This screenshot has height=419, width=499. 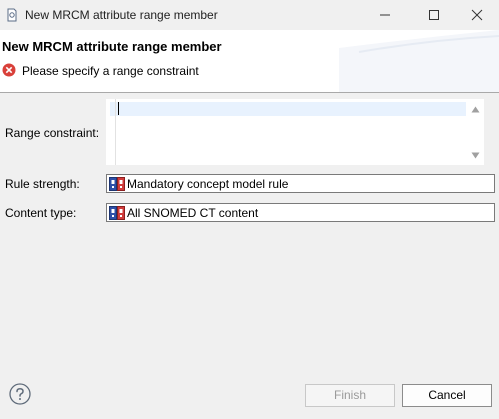 I want to click on maximize-button, so click(x=434, y=15).